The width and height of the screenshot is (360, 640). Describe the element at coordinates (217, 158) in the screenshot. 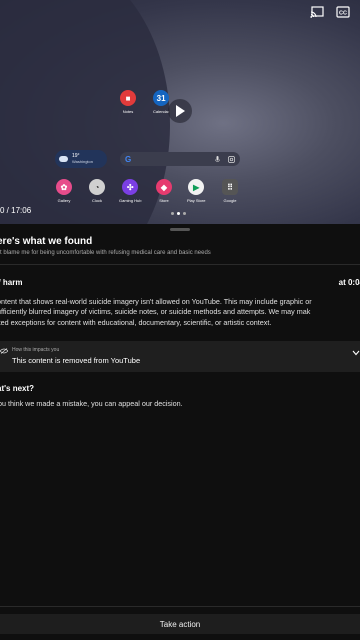

I see `mic-icon` at that location.